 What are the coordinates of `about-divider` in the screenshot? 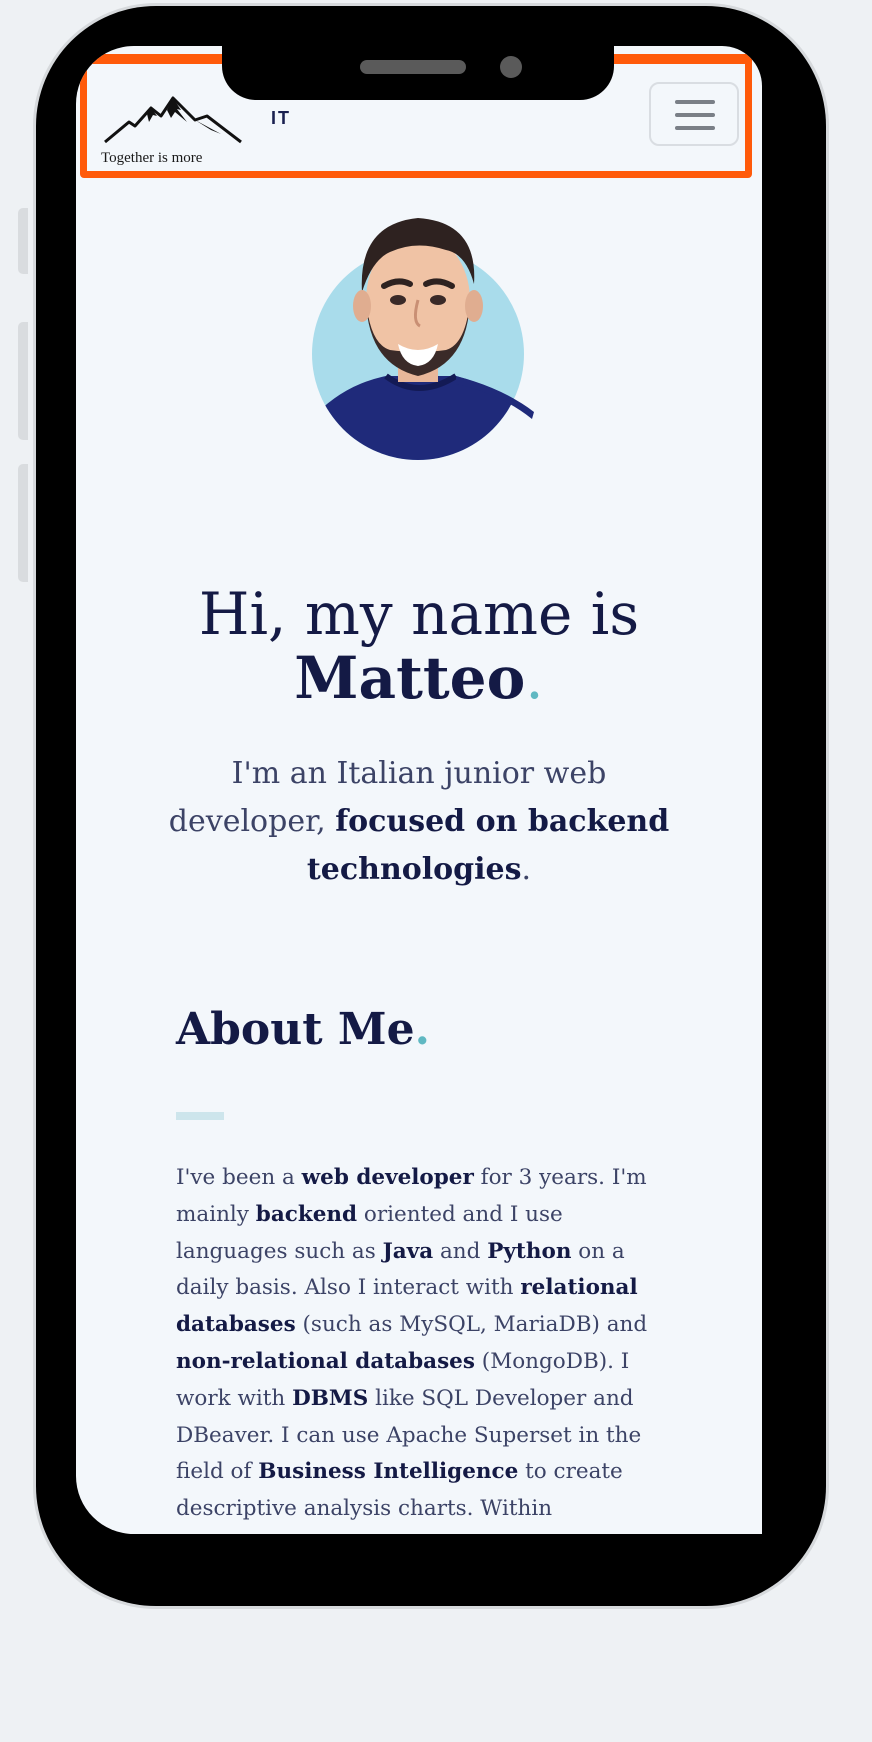 It's located at (200, 1116).